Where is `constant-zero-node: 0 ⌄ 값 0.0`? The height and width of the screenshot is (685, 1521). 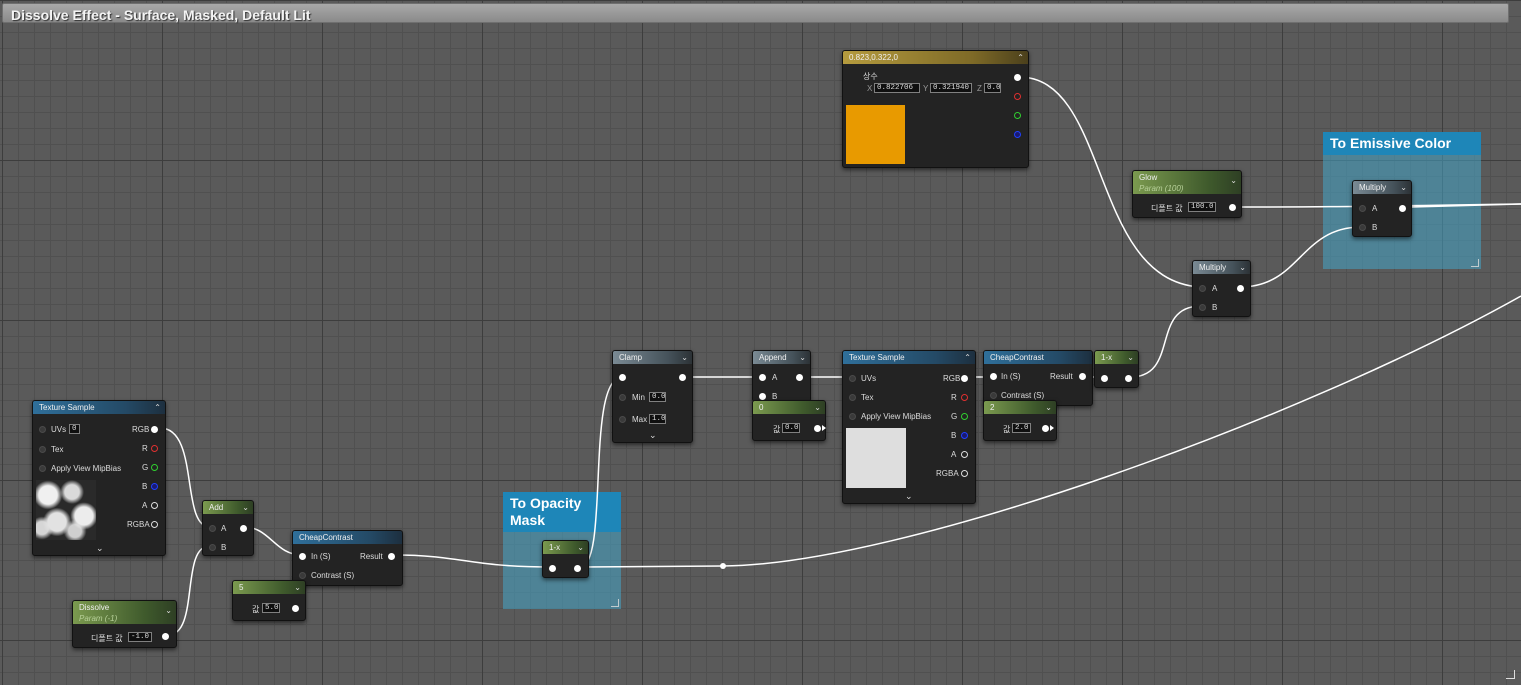 constant-zero-node: 0 ⌄ 값 0.0 is located at coordinates (789, 420).